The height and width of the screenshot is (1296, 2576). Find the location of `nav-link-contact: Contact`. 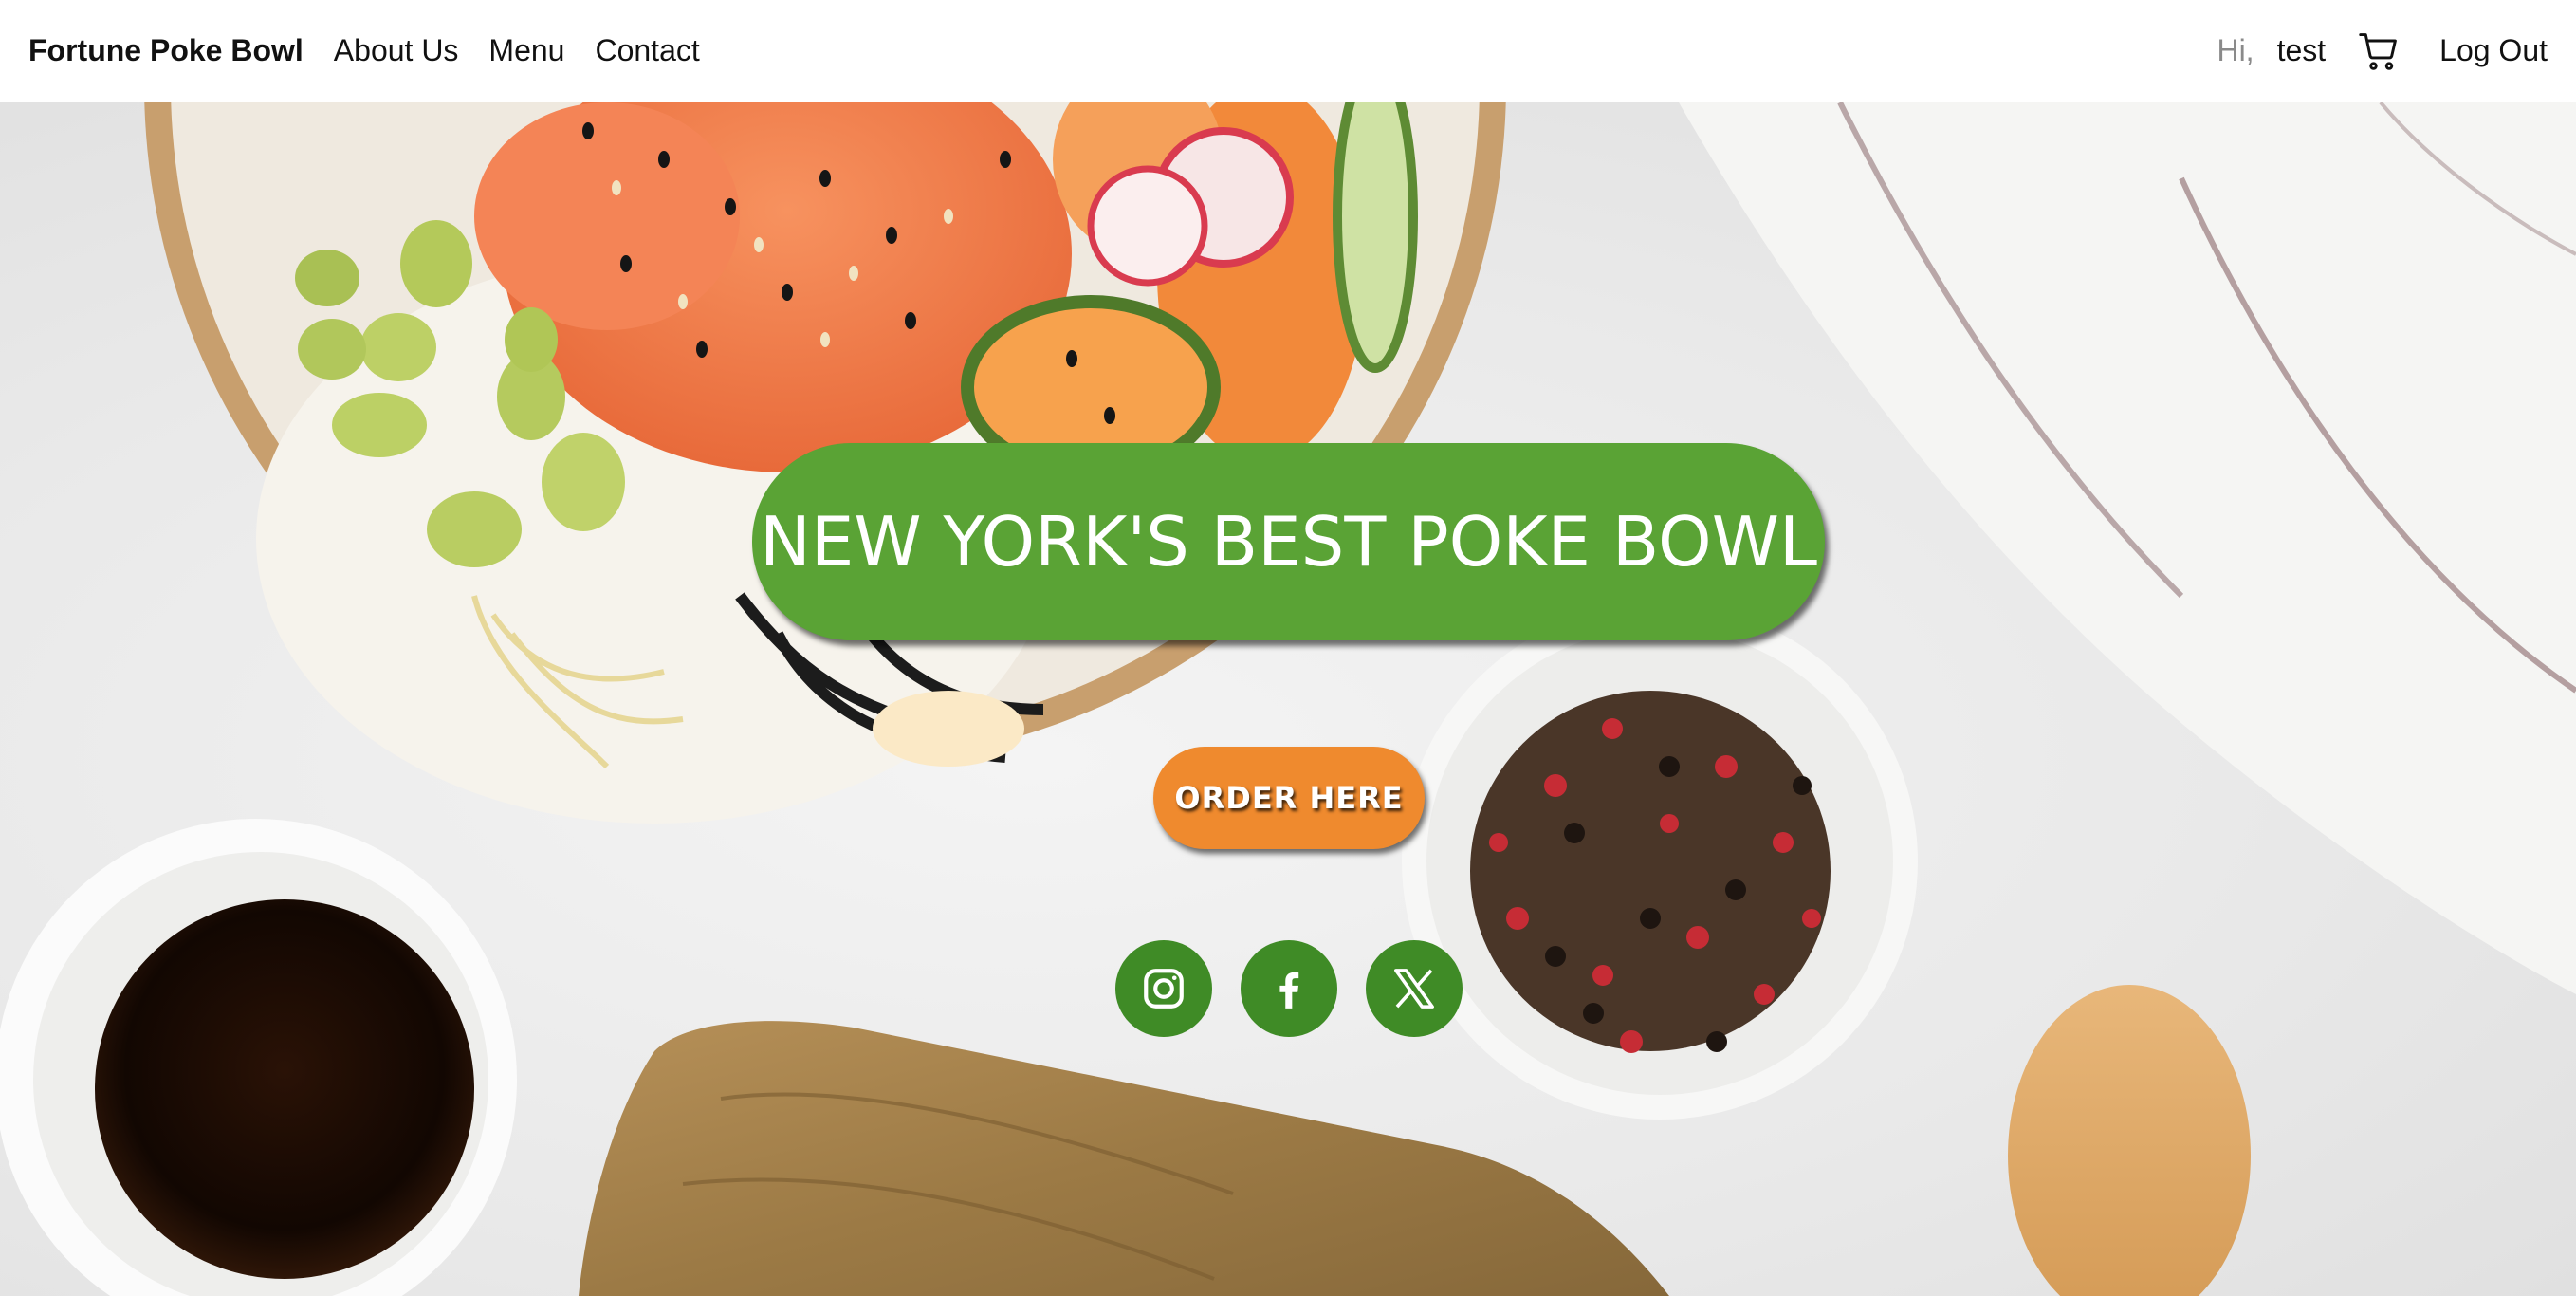

nav-link-contact: Contact is located at coordinates (647, 50).